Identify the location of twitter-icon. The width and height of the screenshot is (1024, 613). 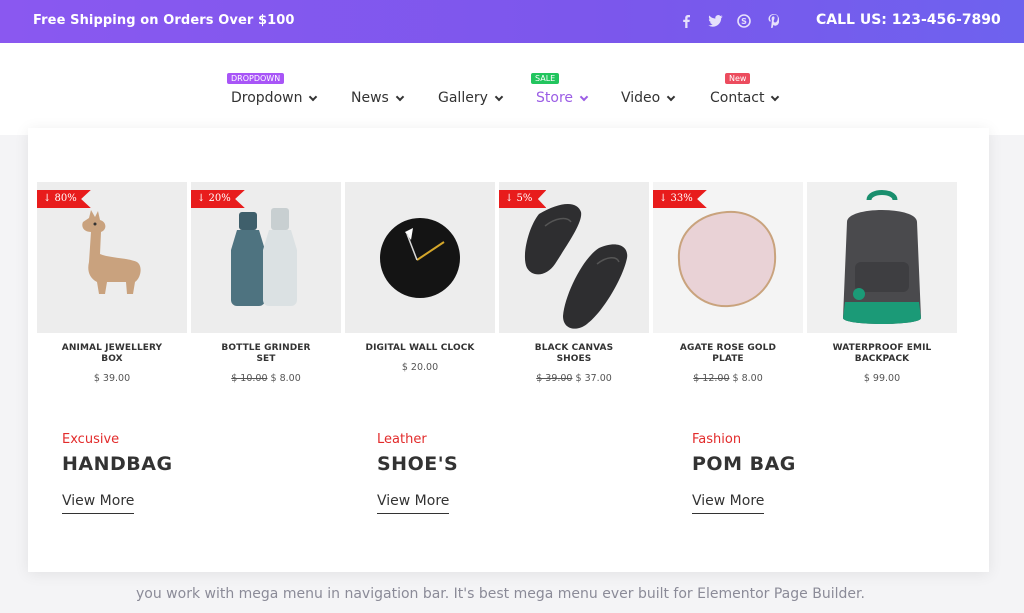
(715, 21).